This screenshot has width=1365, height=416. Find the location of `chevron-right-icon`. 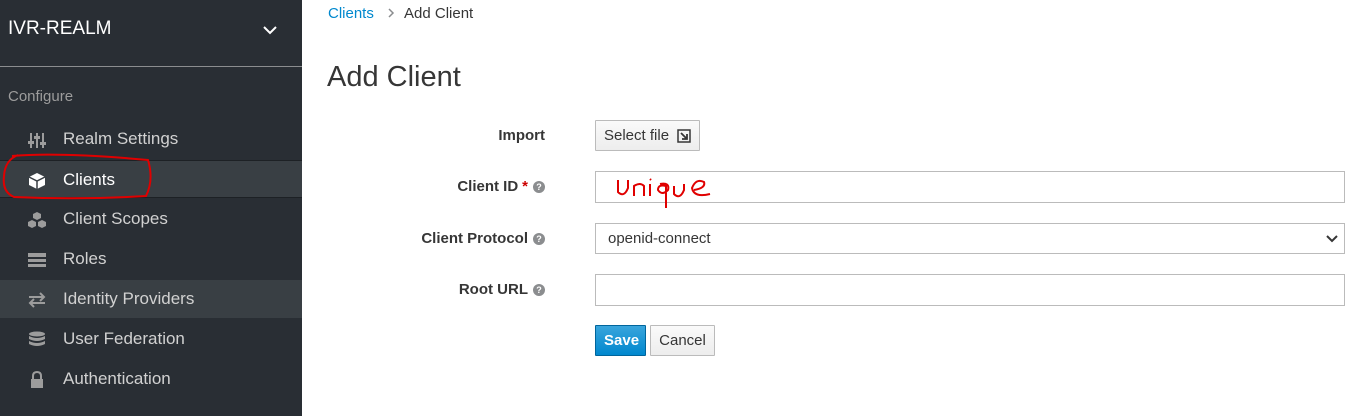

chevron-right-icon is located at coordinates (391, 13).